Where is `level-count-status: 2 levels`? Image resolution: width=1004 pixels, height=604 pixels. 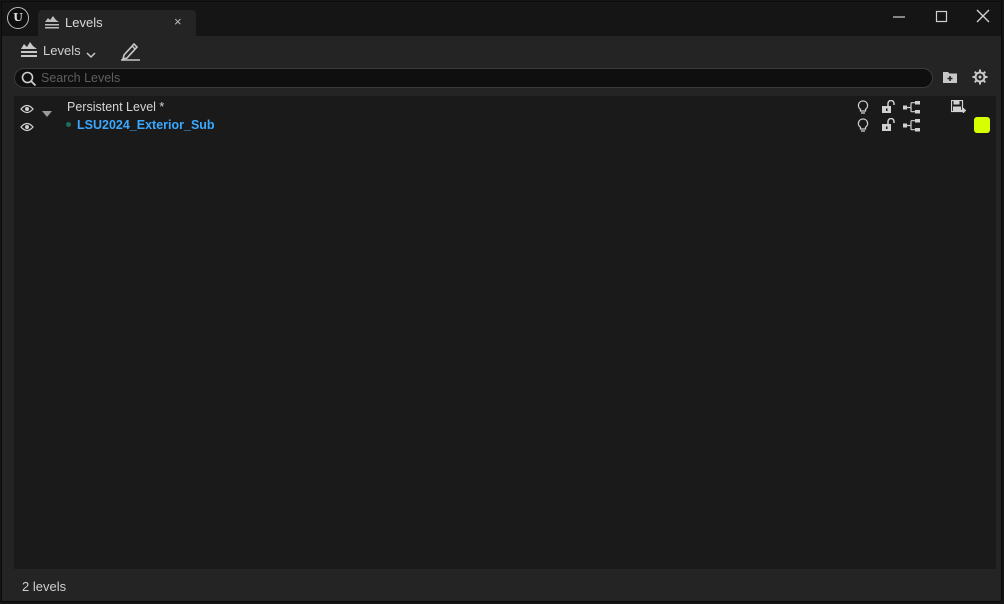 level-count-status: 2 levels is located at coordinates (44, 586).